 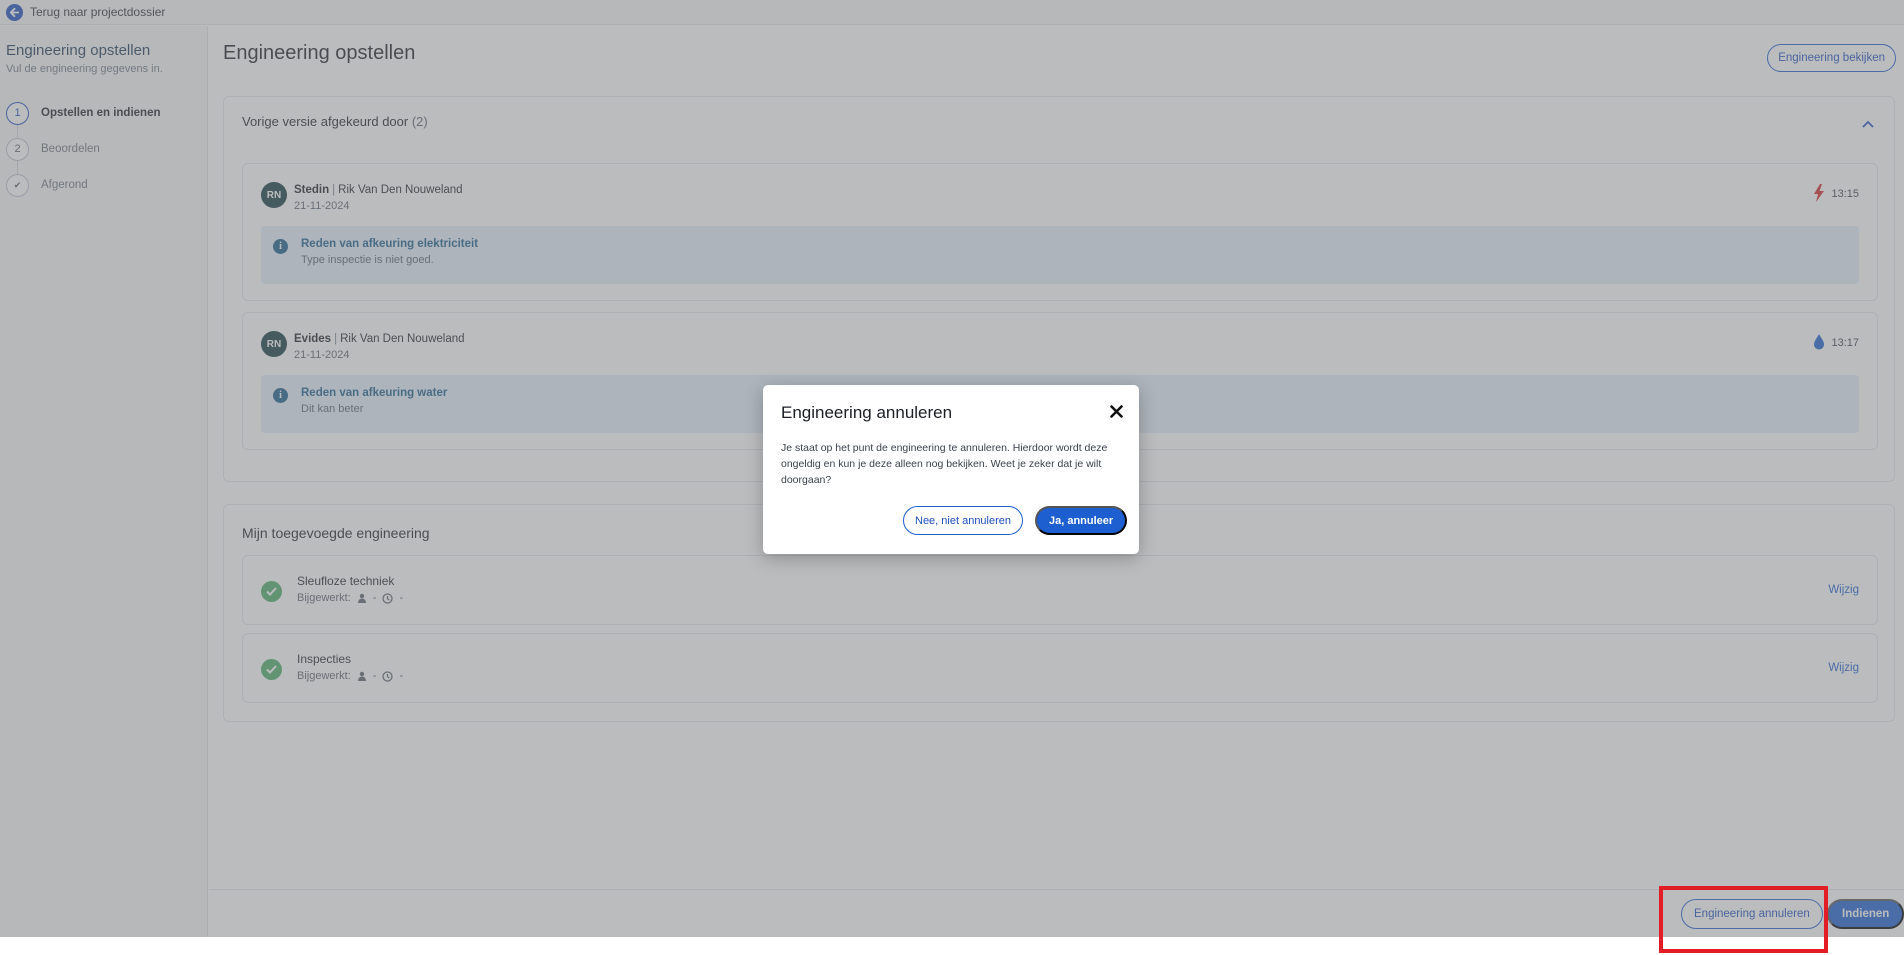 I want to click on bottom-strip, so click(x=952, y=946).